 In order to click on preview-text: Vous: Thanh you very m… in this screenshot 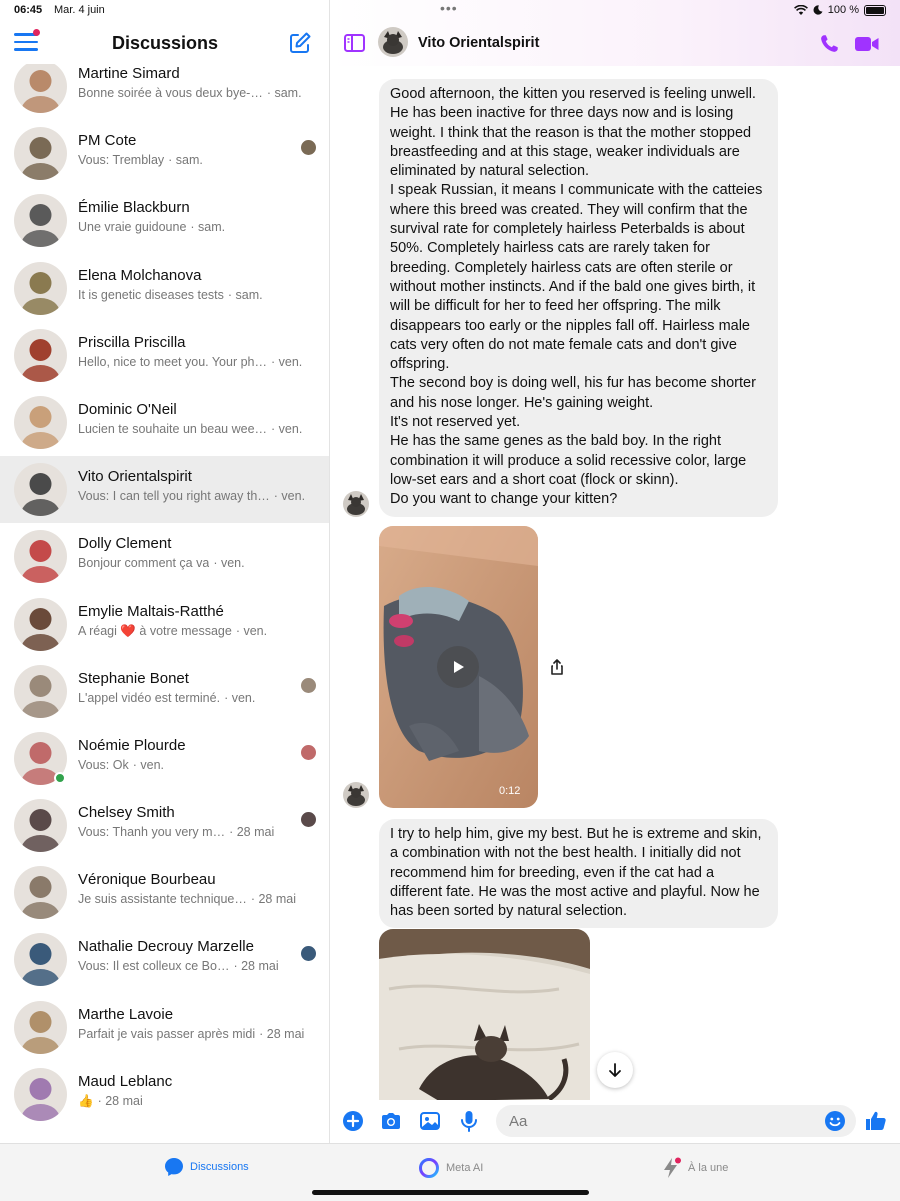, I will do `click(152, 832)`.